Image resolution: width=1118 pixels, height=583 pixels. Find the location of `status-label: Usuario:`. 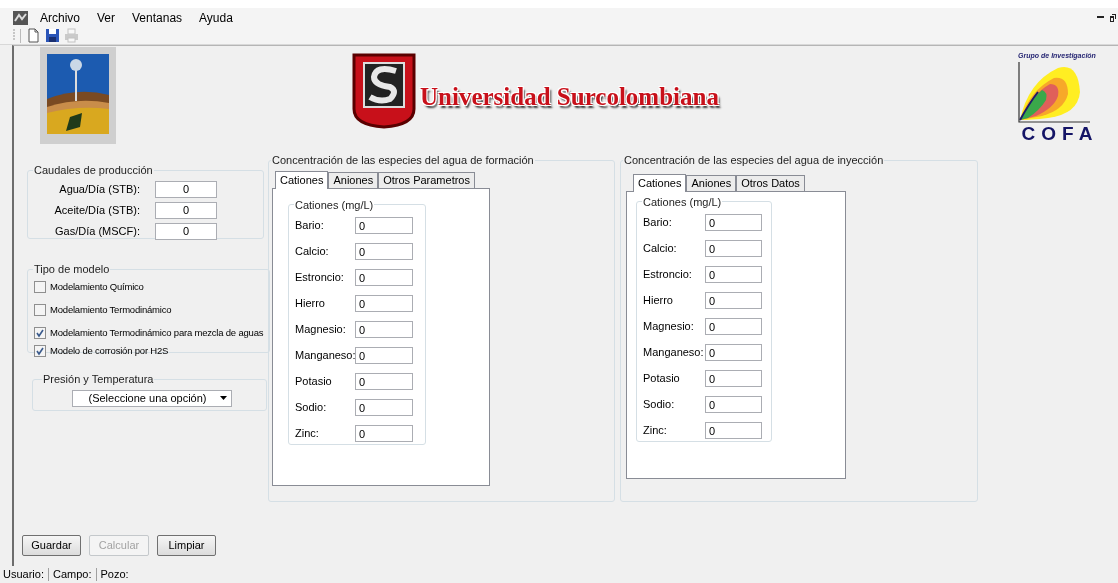

status-label: Usuario: is located at coordinates (23, 575).